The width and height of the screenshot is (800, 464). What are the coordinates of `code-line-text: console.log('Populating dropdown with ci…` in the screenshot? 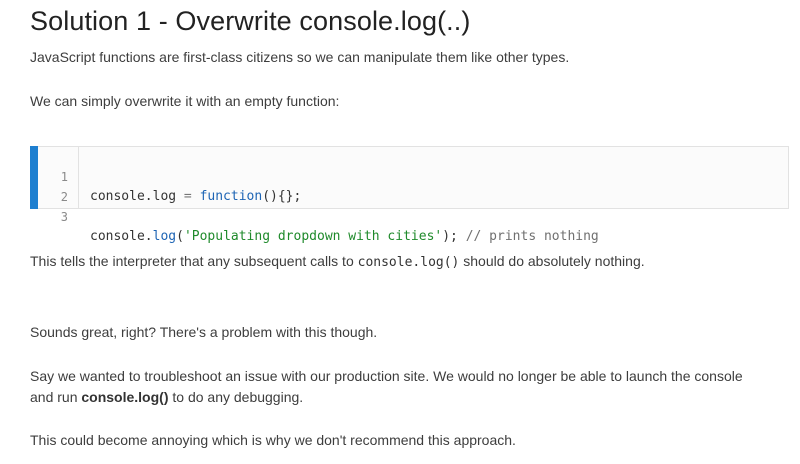 It's located at (344, 236).